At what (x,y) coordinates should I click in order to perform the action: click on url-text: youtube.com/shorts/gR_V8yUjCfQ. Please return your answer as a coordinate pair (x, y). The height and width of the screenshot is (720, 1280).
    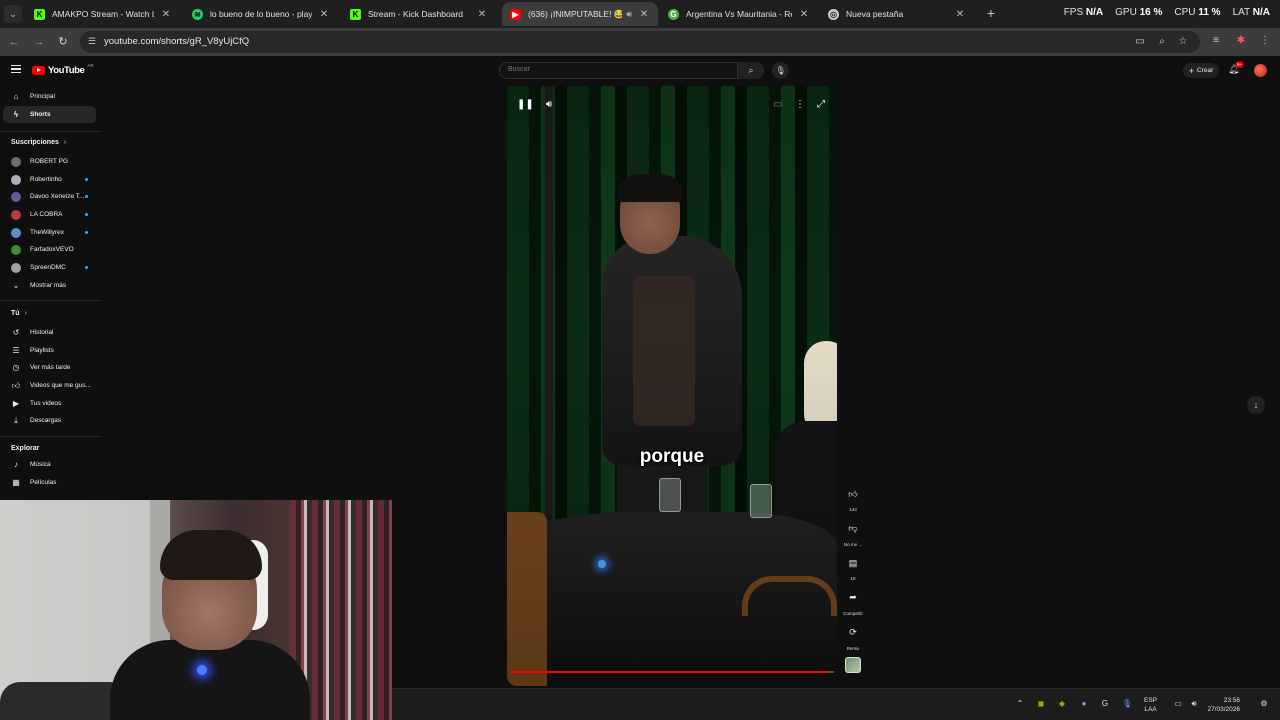
    Looking at the image, I should click on (176, 41).